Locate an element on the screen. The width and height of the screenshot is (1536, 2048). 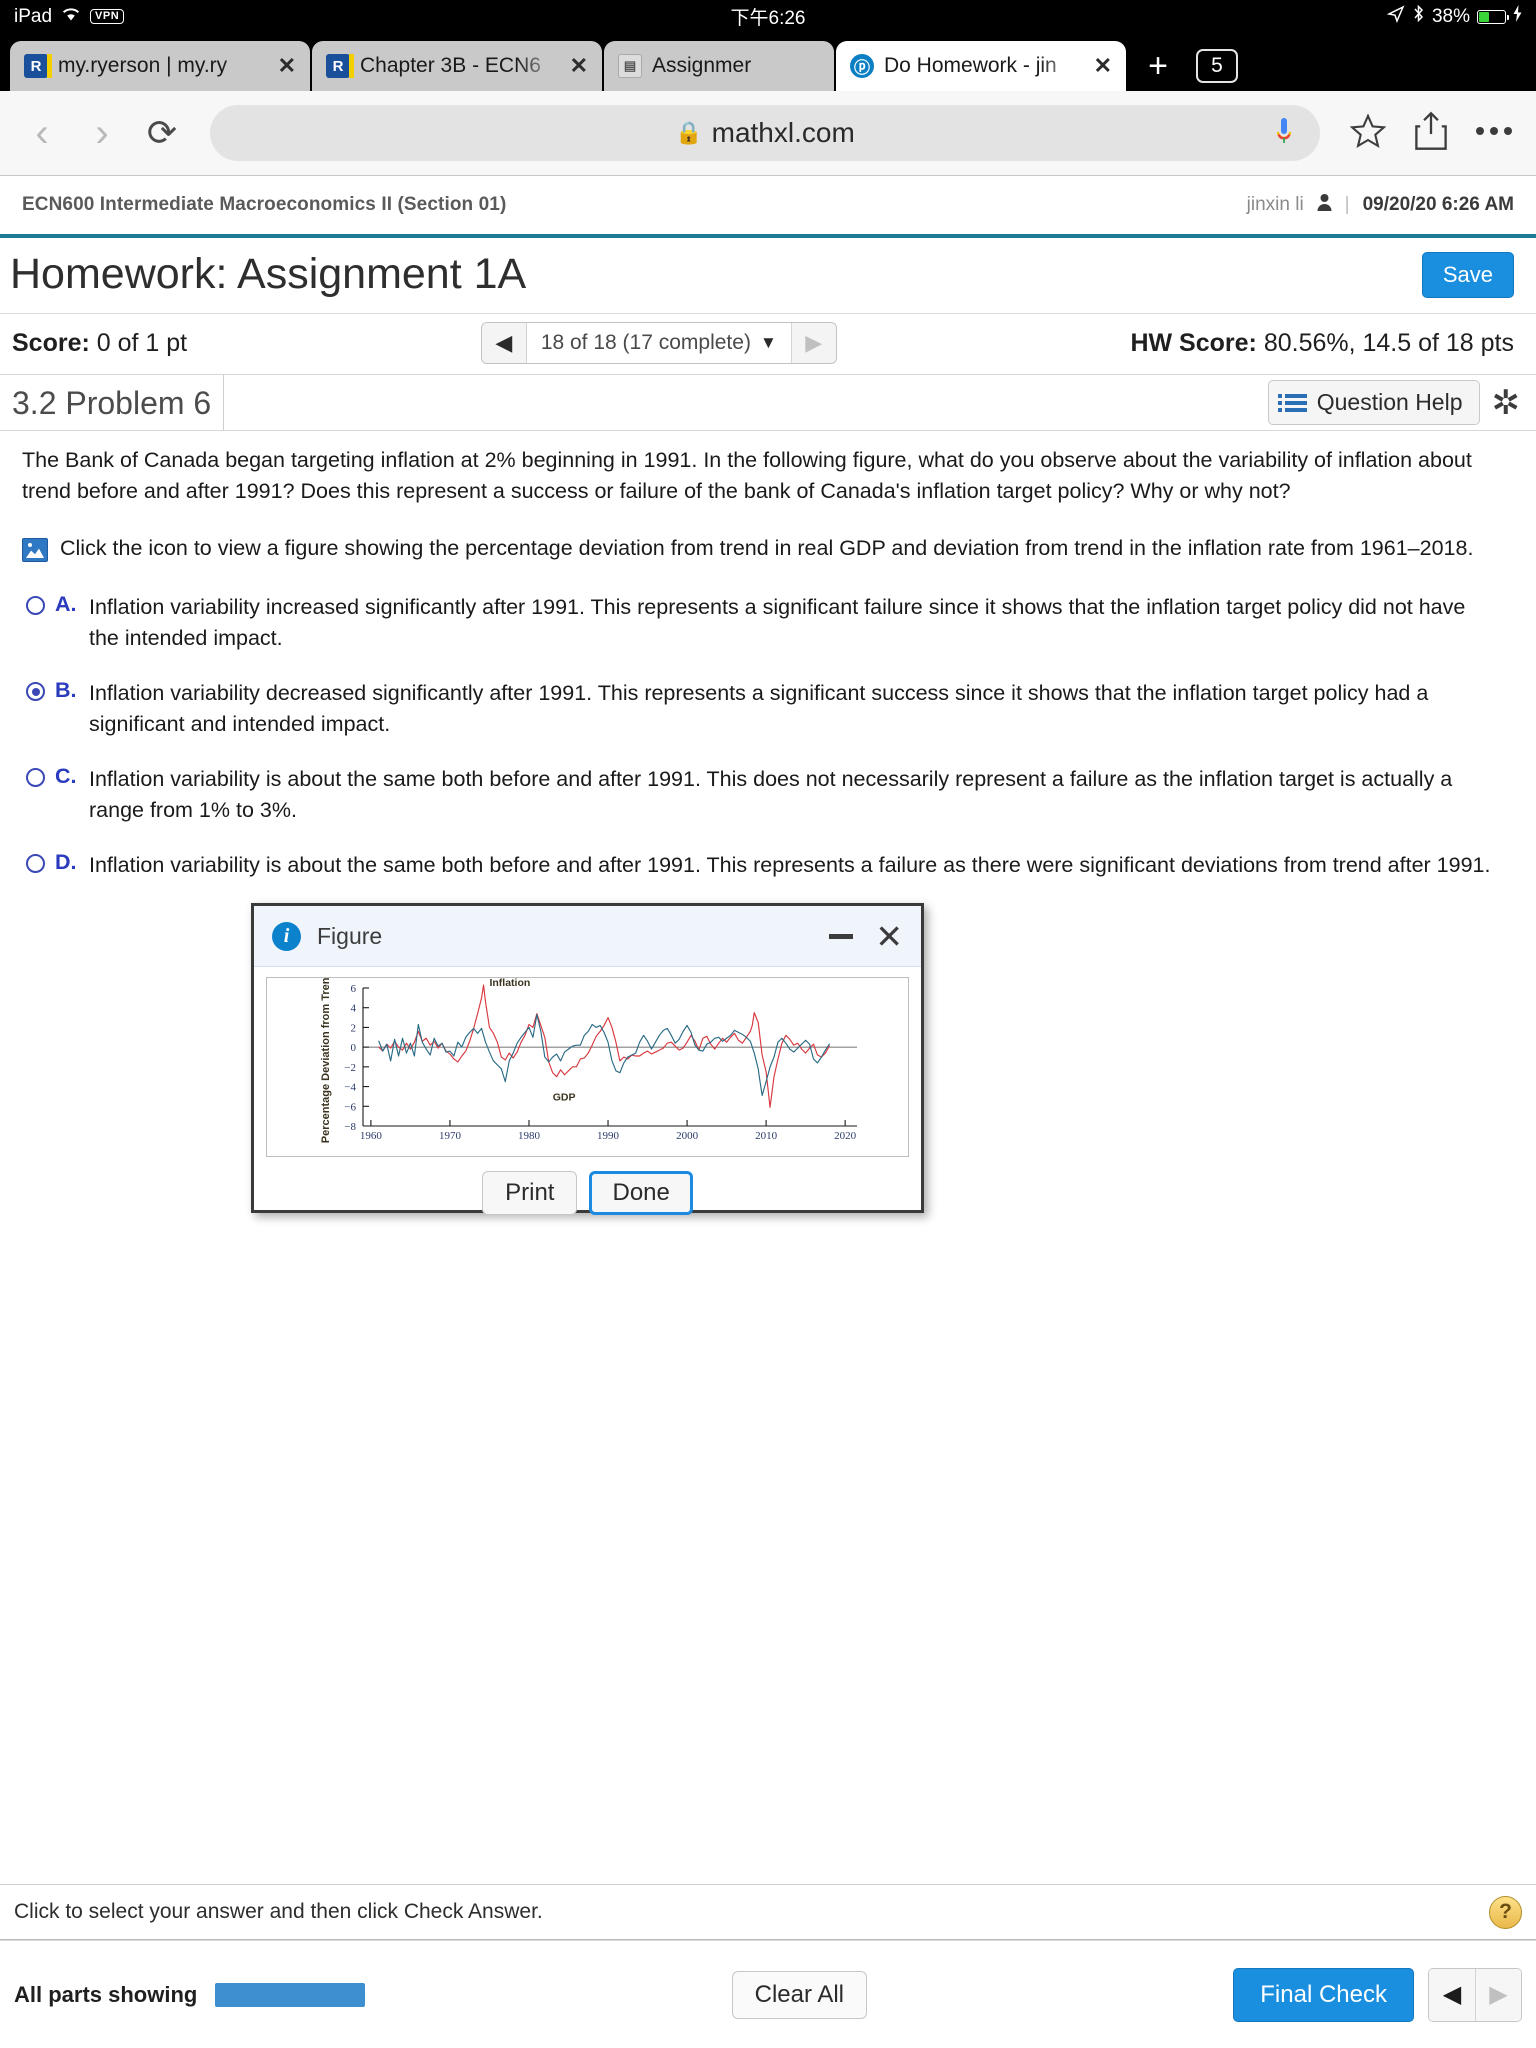
tab-count-badge: 5 is located at coordinates (1217, 66).